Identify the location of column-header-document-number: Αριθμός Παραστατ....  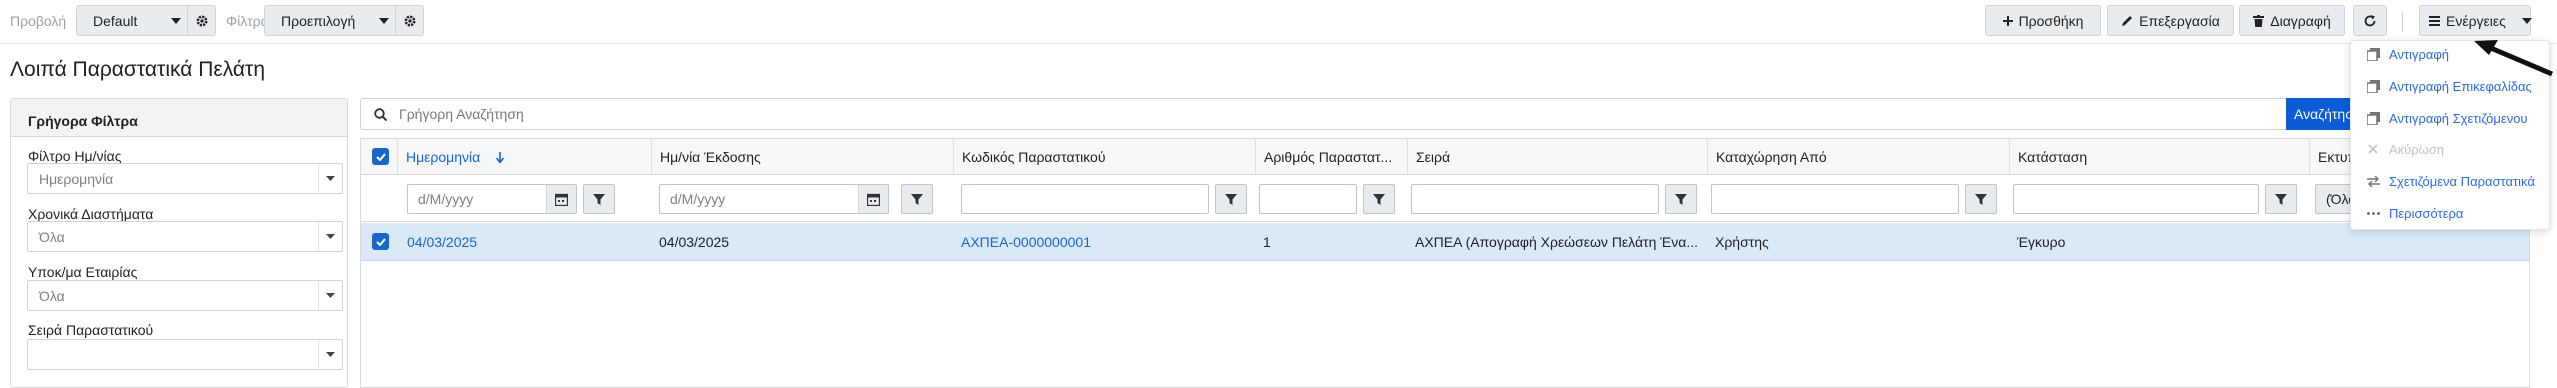
(1331, 157).